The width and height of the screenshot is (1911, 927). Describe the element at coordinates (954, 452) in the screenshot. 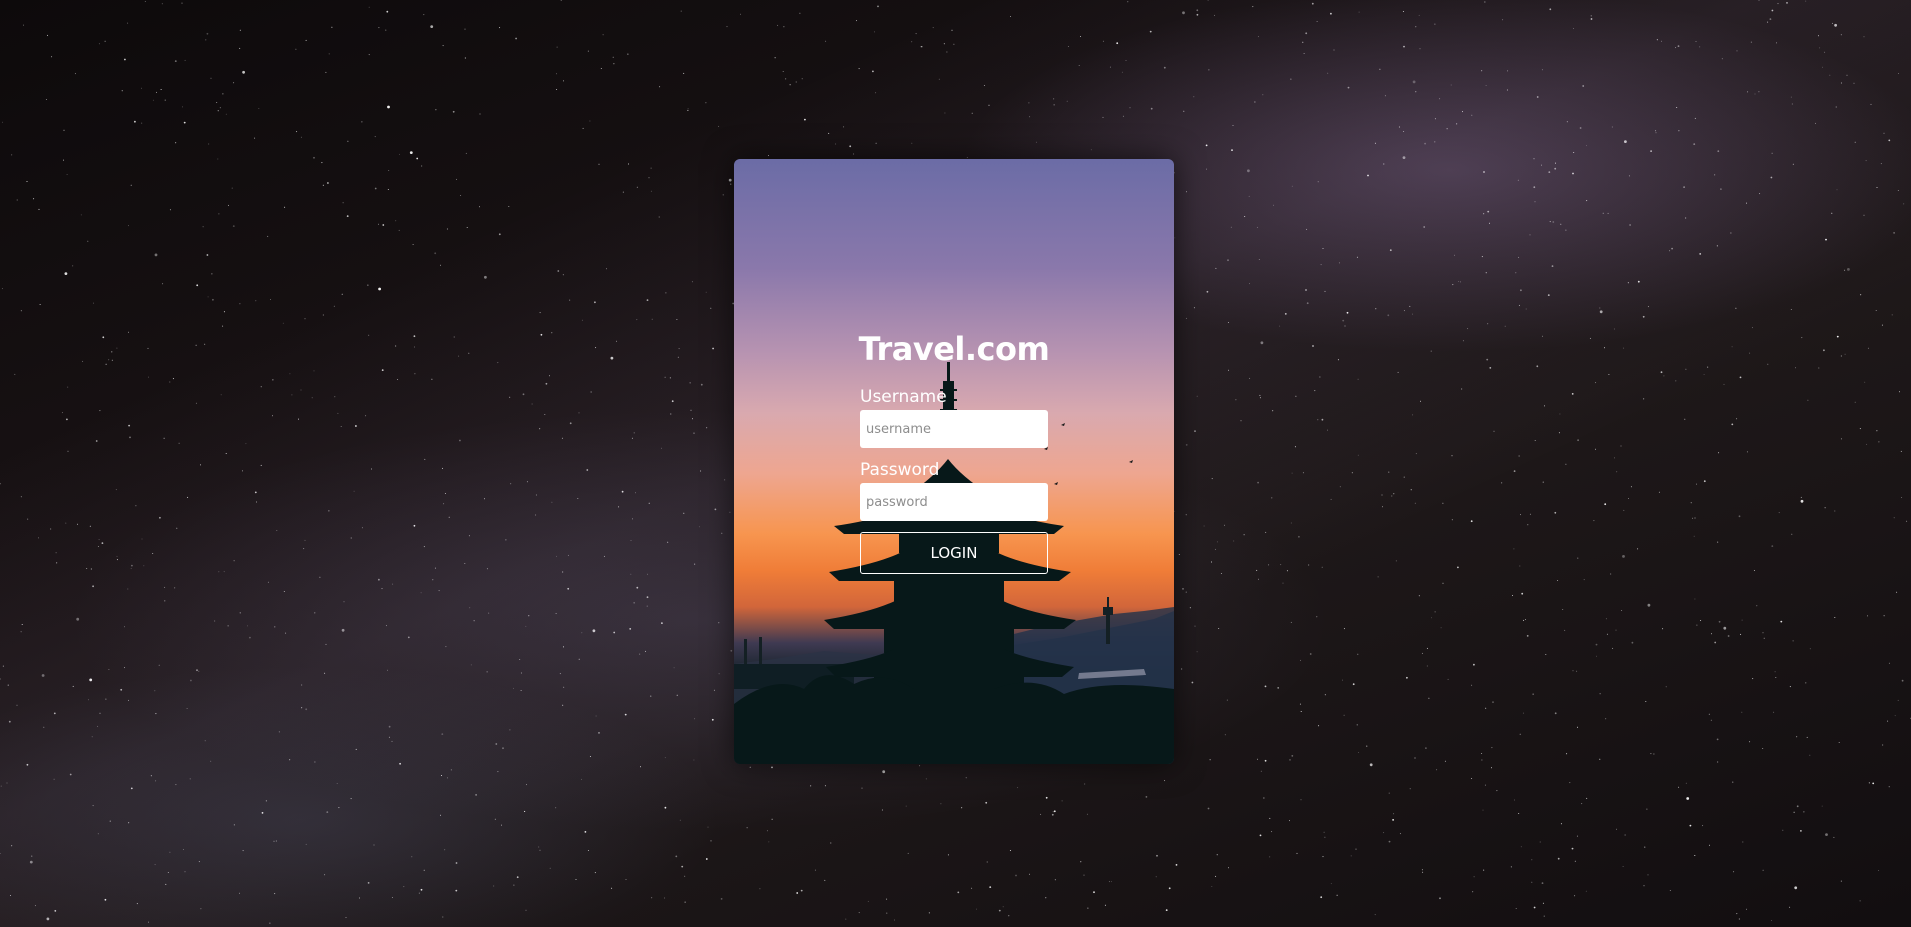

I see `login-form: Travel.com Username Password LOGIN` at that location.